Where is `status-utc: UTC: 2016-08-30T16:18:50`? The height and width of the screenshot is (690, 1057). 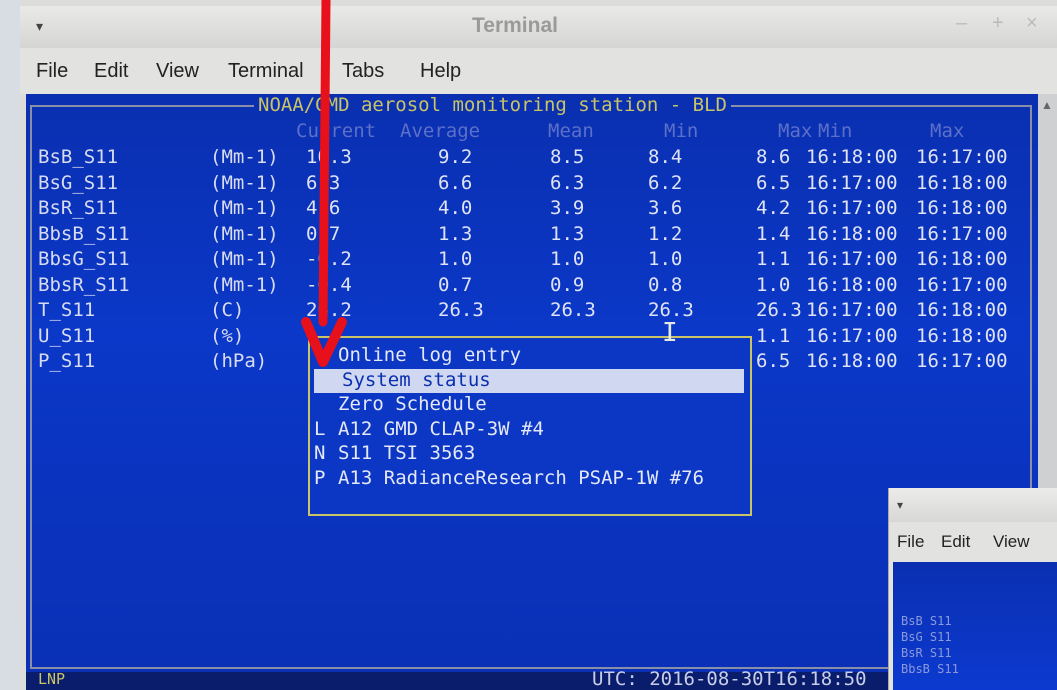 status-utc: UTC: 2016-08-30T16:18:50 is located at coordinates (729, 679).